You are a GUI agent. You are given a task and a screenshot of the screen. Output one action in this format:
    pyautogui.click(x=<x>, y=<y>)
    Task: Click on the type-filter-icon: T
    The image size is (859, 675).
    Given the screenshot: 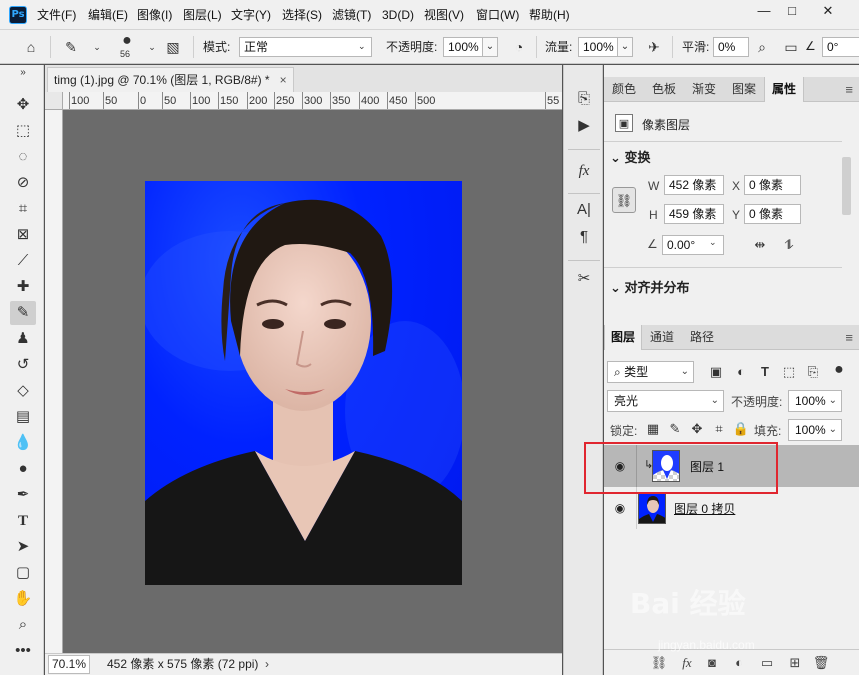 What is the action you would take?
    pyautogui.click(x=765, y=372)
    